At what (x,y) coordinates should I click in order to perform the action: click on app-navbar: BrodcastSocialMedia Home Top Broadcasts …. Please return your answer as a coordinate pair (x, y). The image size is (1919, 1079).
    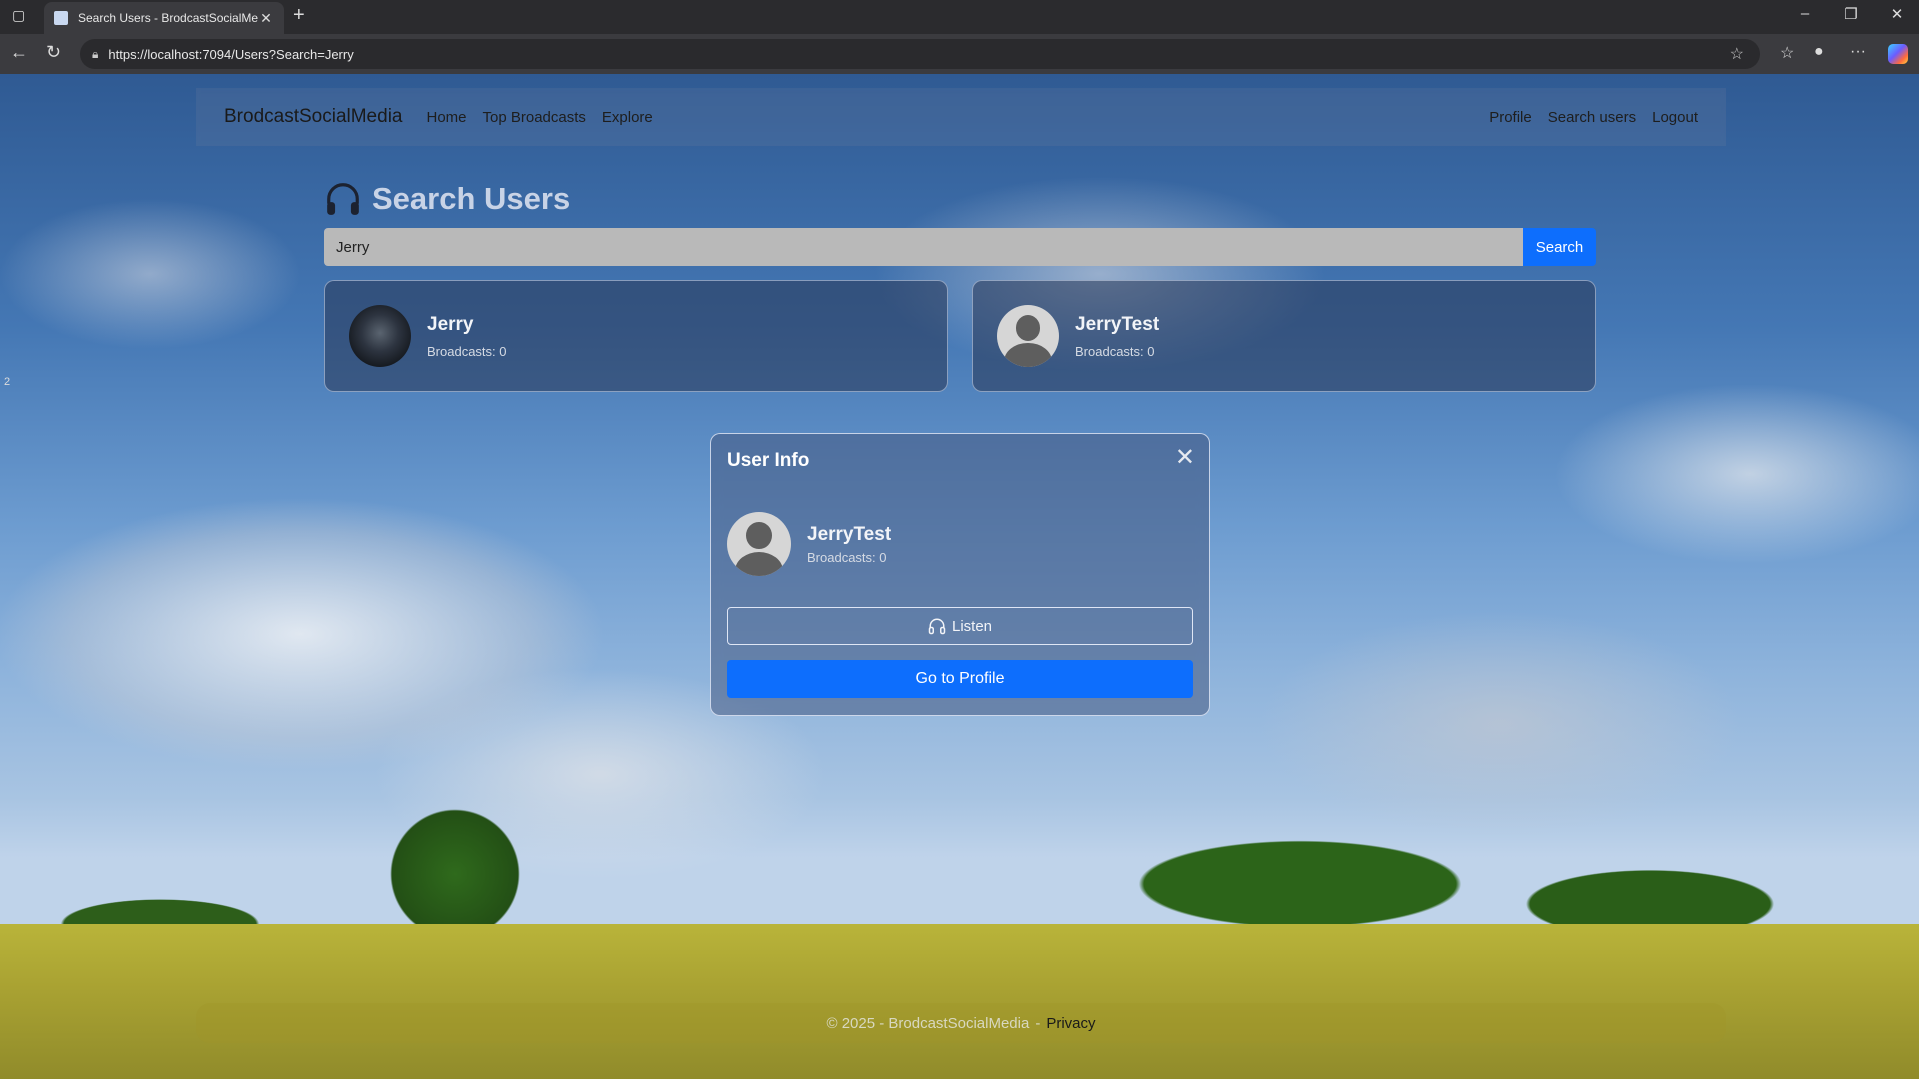
    Looking at the image, I should click on (961, 117).